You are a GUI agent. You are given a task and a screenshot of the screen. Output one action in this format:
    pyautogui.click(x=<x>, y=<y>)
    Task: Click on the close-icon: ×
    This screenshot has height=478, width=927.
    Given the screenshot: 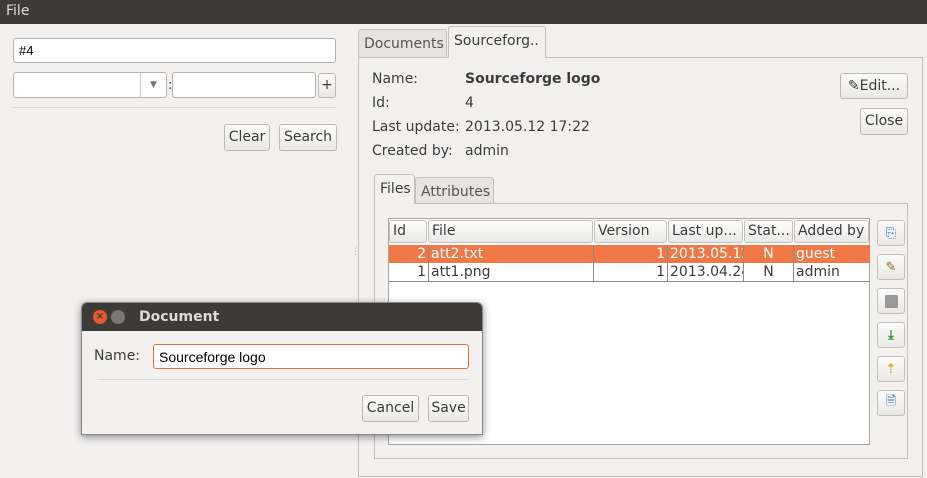 What is the action you would take?
    pyautogui.click(x=100, y=317)
    